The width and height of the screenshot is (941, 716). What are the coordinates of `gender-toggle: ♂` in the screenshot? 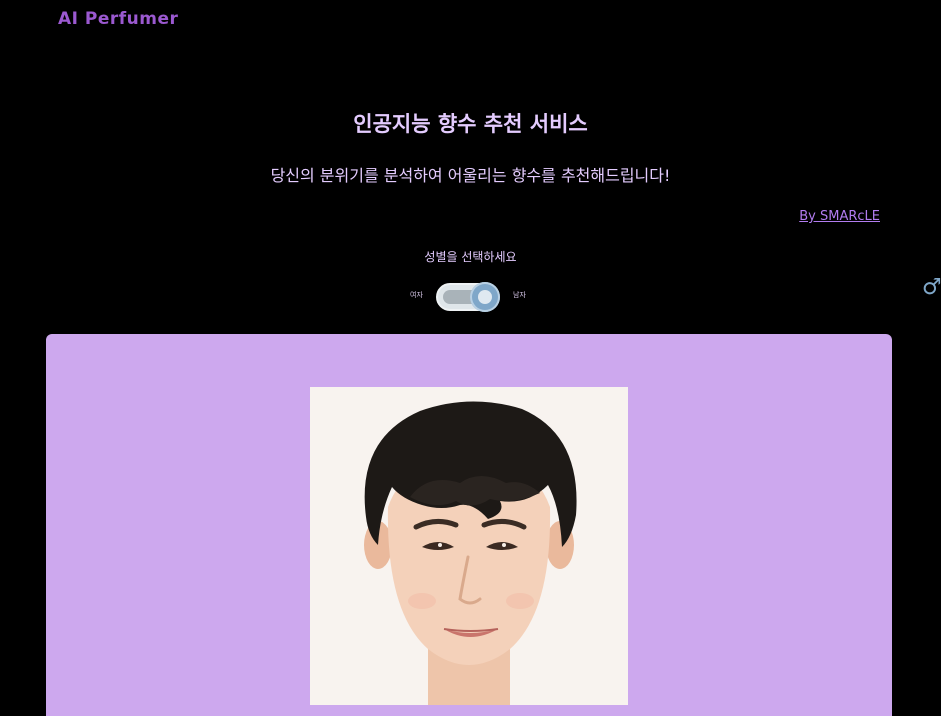 It's located at (688, 294).